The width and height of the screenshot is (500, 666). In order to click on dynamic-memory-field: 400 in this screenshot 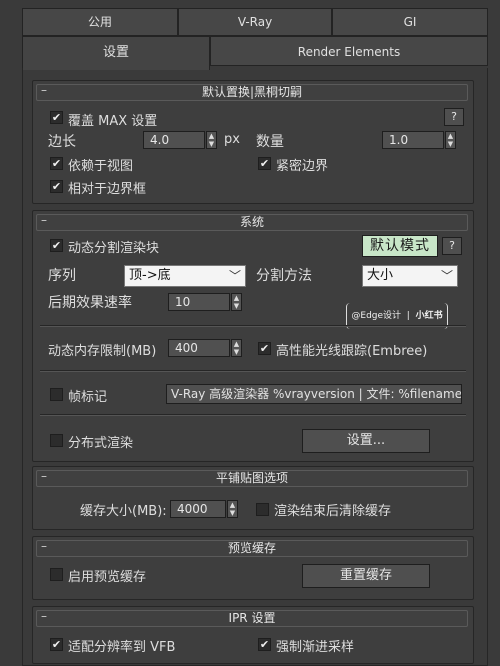, I will do `click(199, 348)`.